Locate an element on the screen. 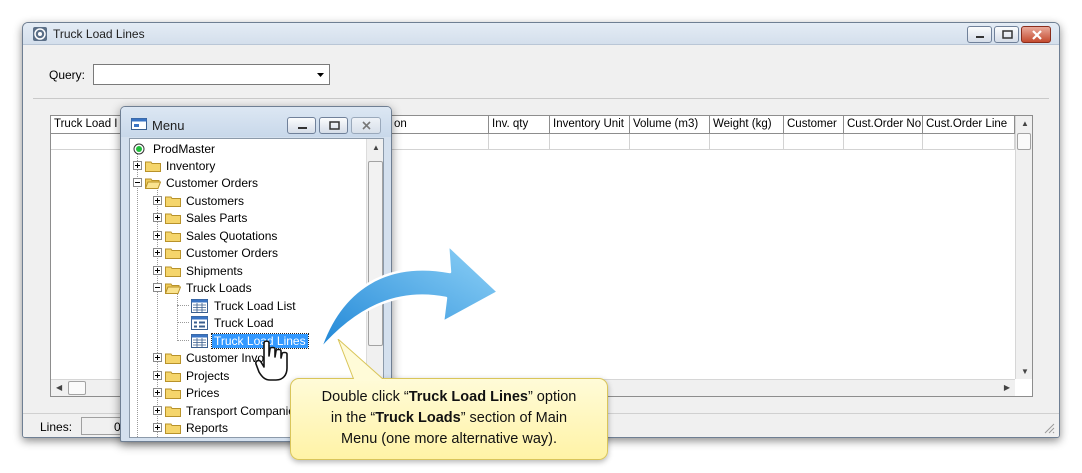  tree-node-reports: Reports is located at coordinates (191, 427).